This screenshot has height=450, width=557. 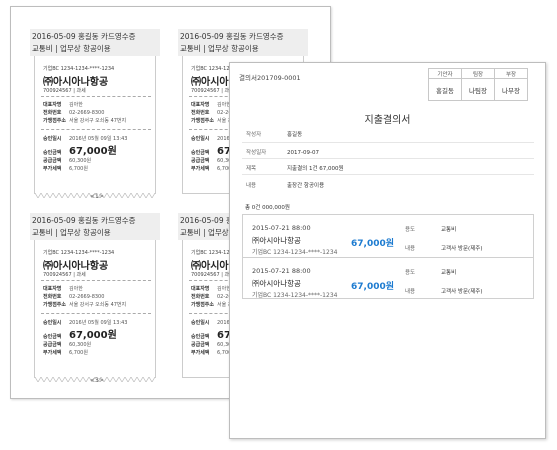 I want to click on info-label: 작성일자, so click(x=256, y=153).